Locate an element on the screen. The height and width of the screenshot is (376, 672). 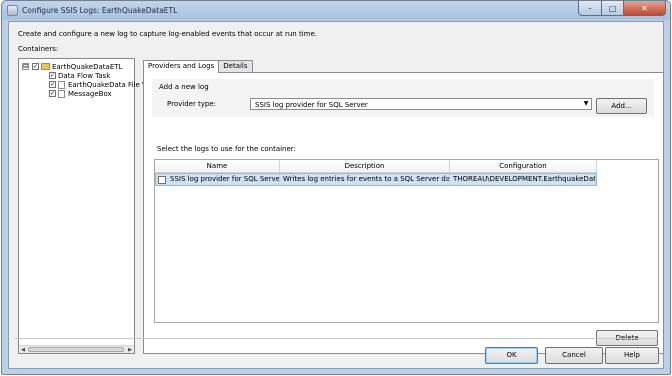
tree-item-file-task: ✓ EarthQuakeData File W is located at coordinates (99, 84).